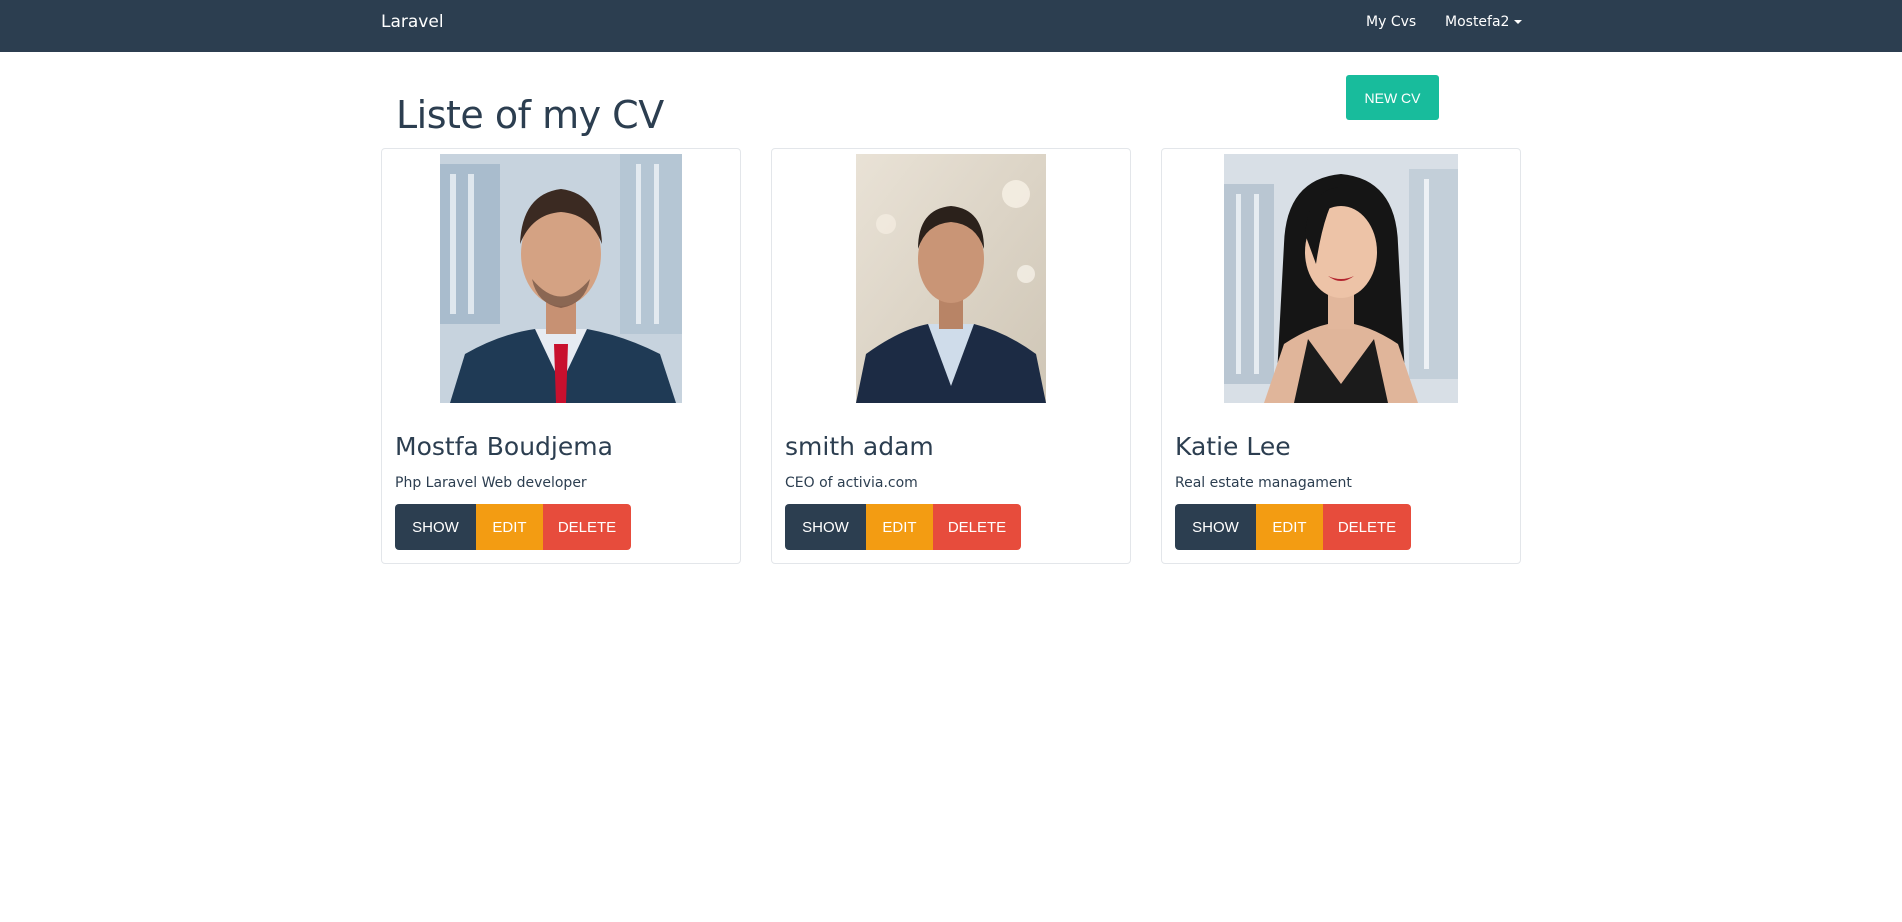 This screenshot has height=922, width=1902. What do you see at coordinates (1263, 483) in the screenshot?
I see `cv-description: Real estate managament` at bounding box center [1263, 483].